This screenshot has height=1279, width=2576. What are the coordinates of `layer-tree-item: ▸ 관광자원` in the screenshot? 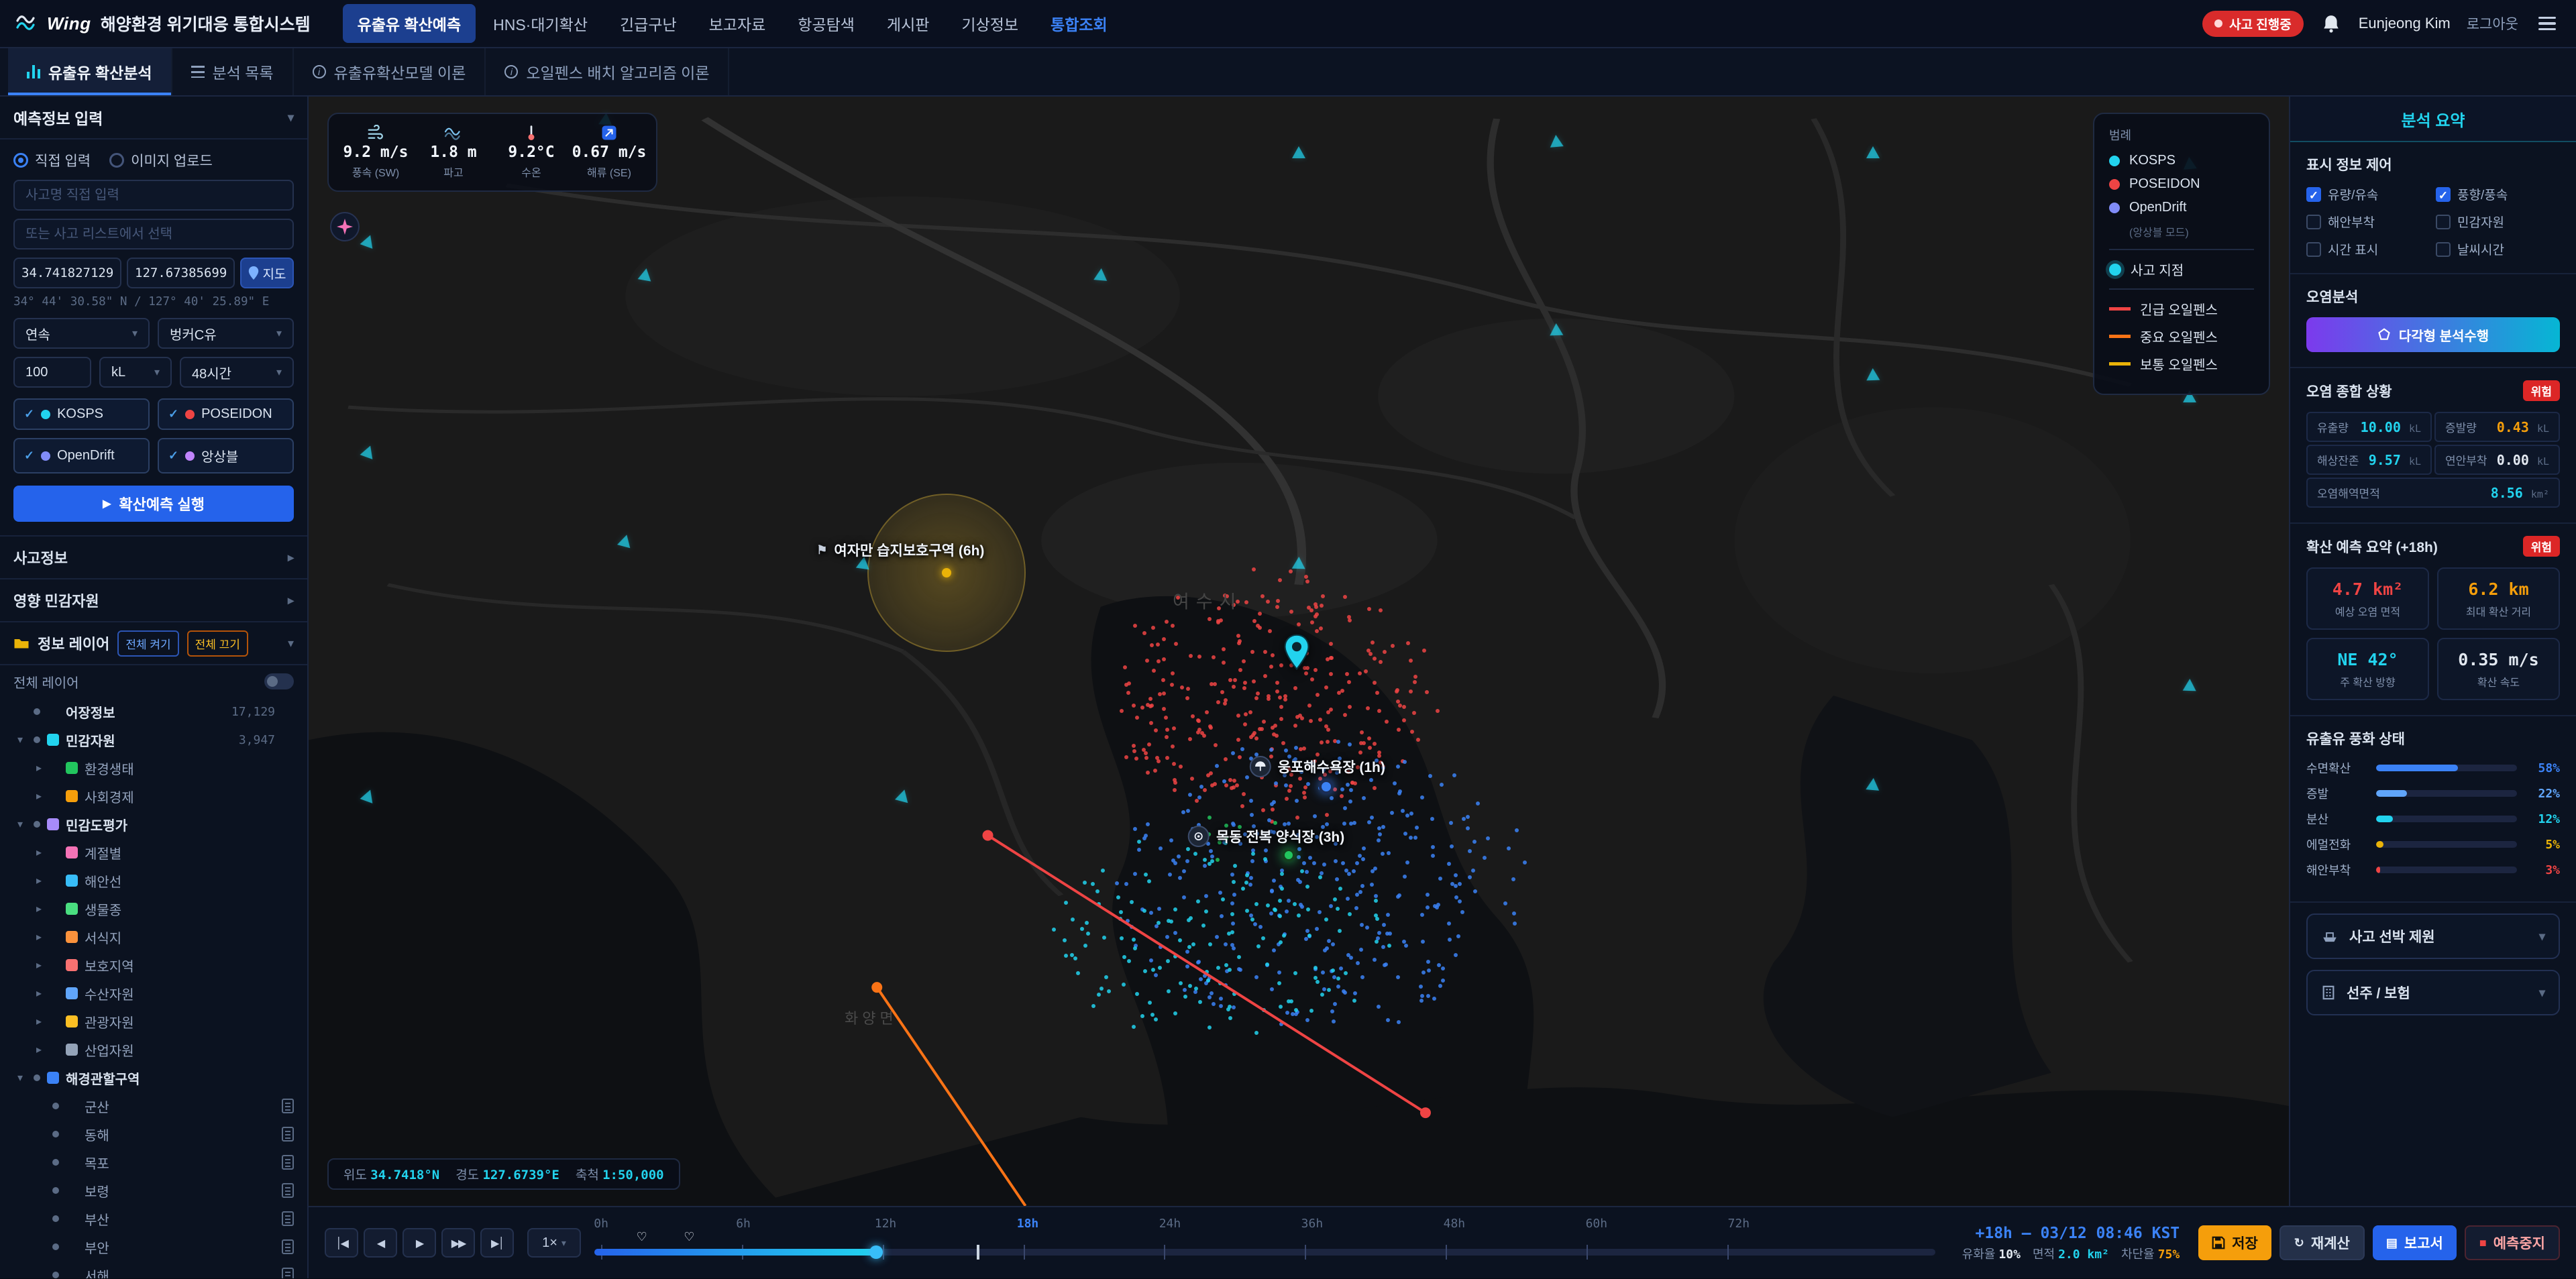 It's located at (153, 1021).